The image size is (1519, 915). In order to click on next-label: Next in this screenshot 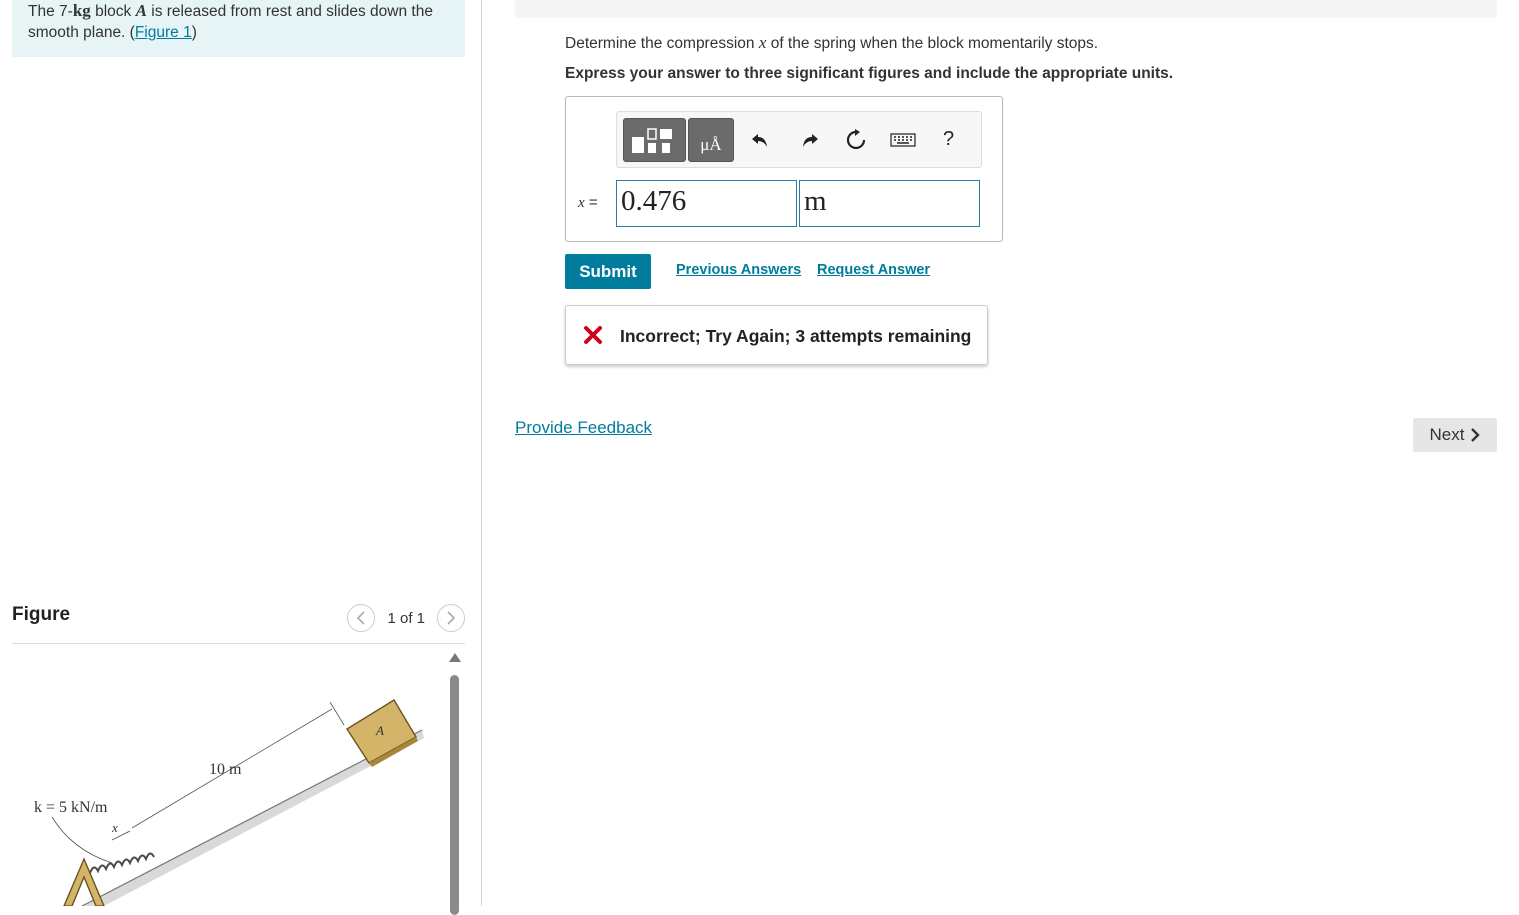, I will do `click(1447, 434)`.